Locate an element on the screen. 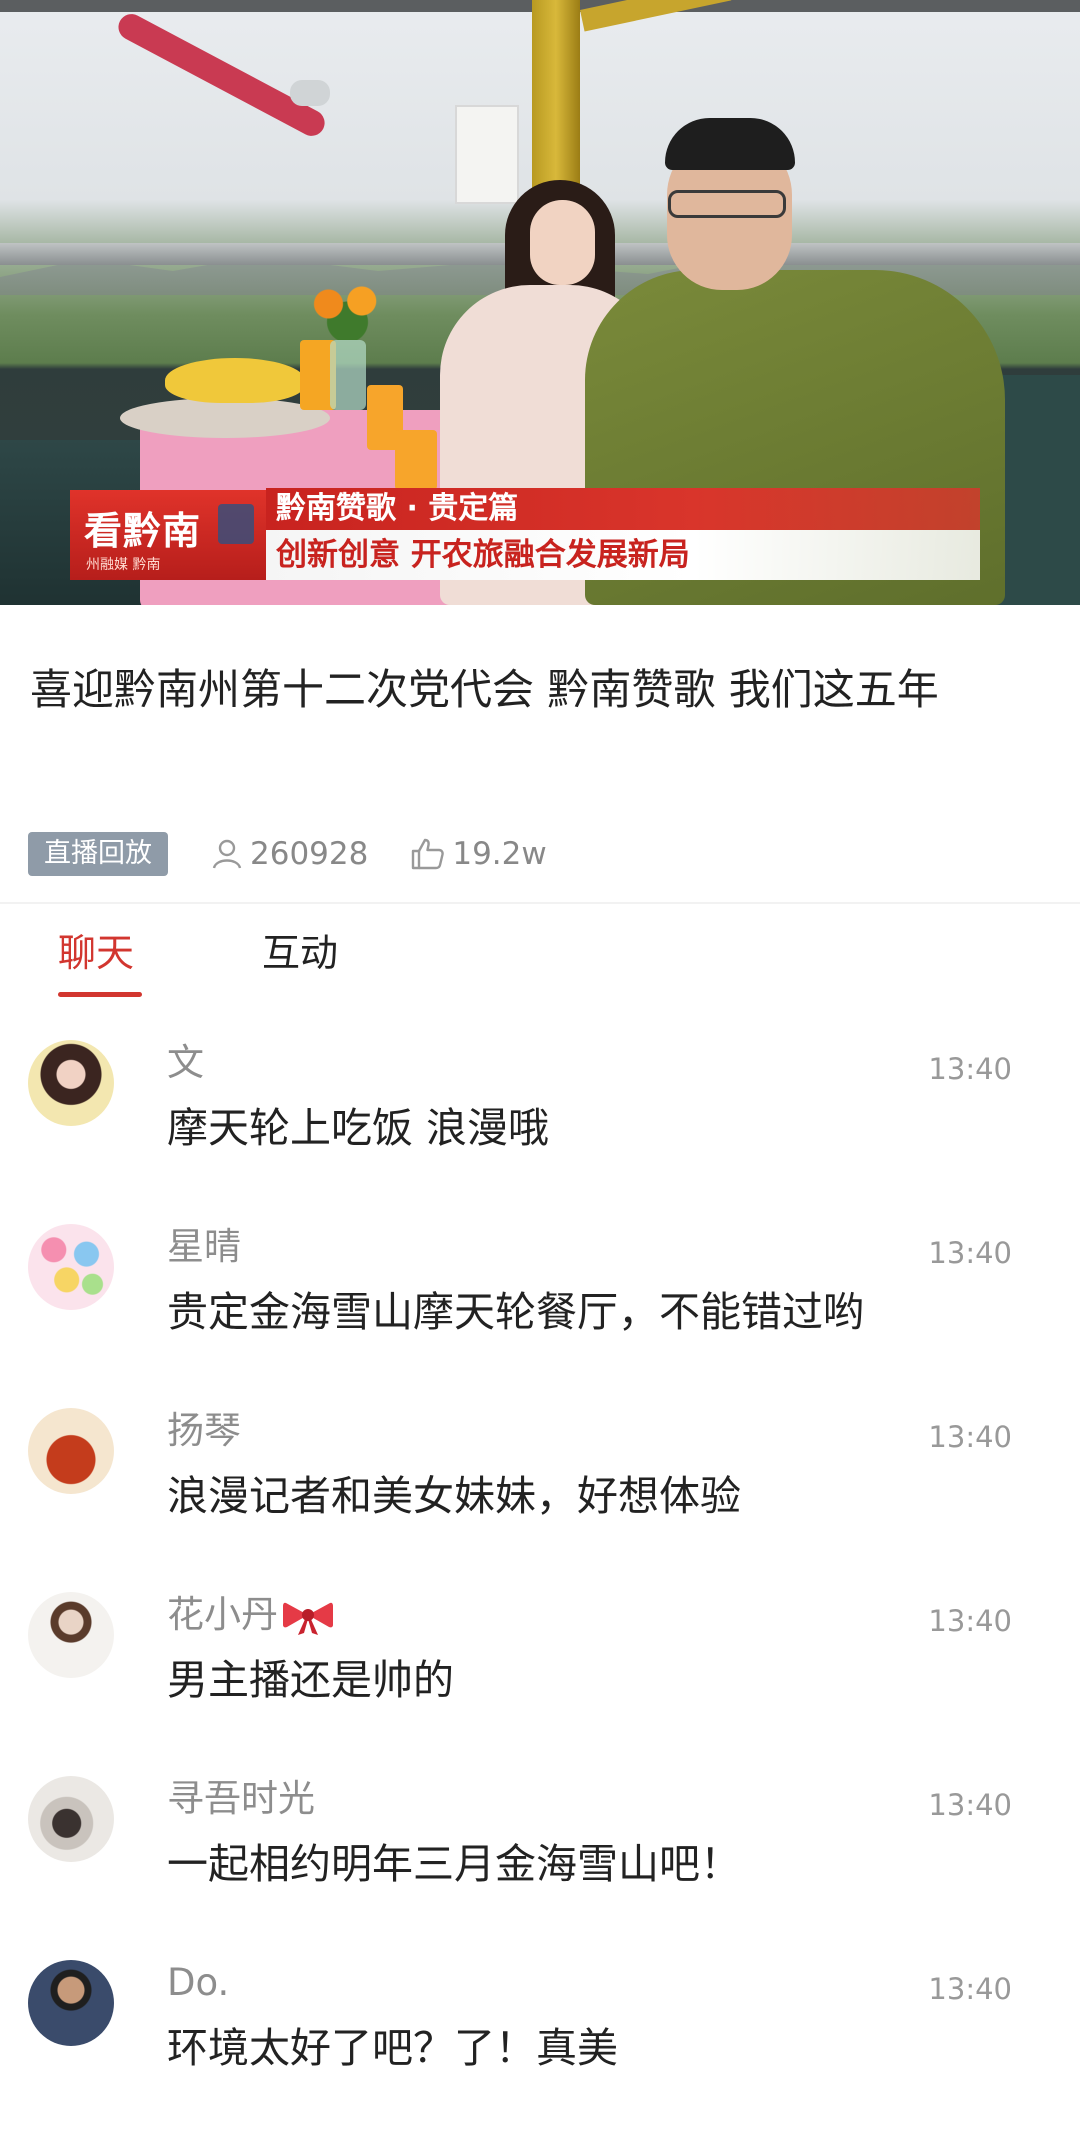 This screenshot has width=1080, height=2142. tab-active-indicator is located at coordinates (100, 994).